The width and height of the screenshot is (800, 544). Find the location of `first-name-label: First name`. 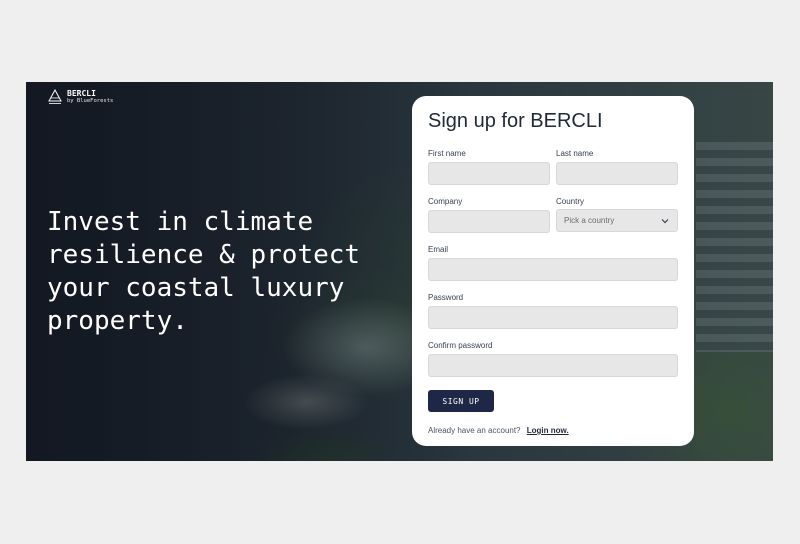

first-name-label: First name is located at coordinates (447, 153).